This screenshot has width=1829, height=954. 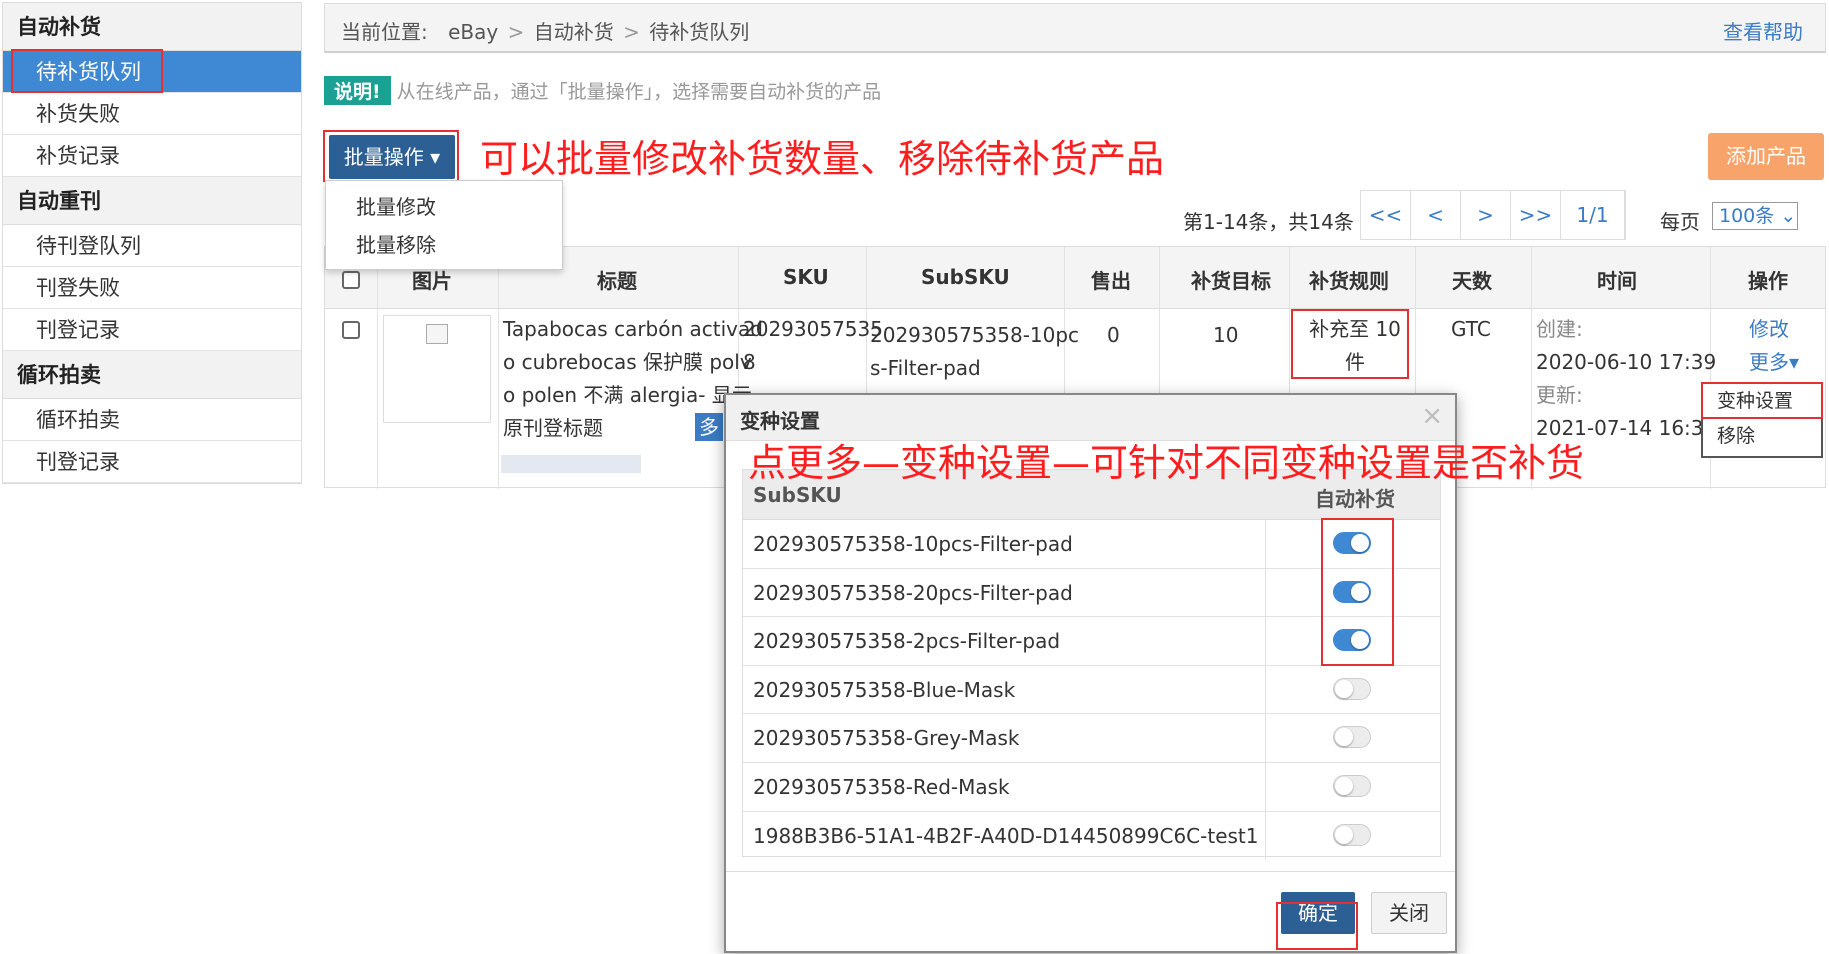 I want to click on th-variant-auto-restock: 自动补货, so click(x=1355, y=499).